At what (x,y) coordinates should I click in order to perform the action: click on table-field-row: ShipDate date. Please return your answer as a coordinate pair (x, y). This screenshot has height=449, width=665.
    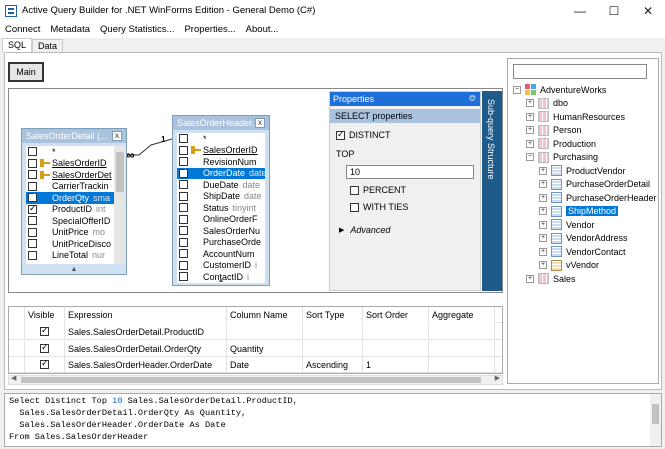
    Looking at the image, I should click on (221, 197).